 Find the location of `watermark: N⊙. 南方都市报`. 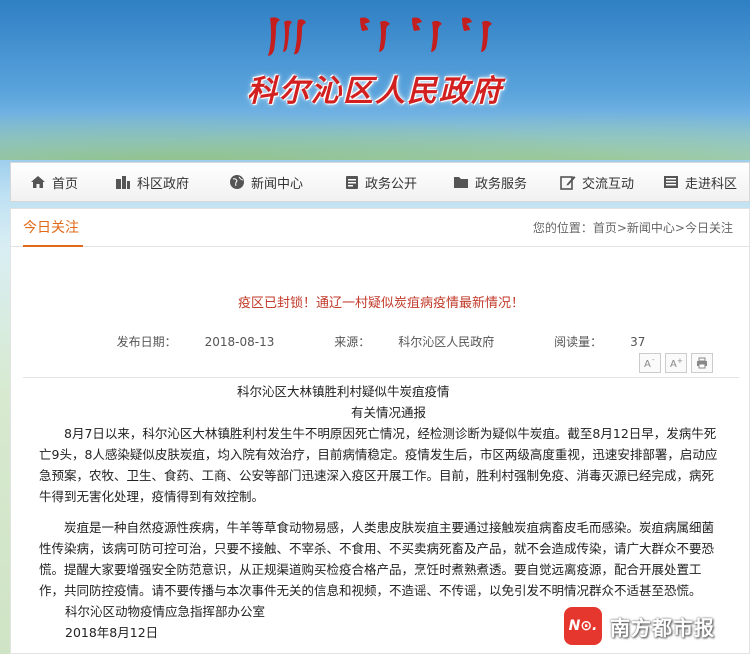

watermark: N⊙. 南方都市报 is located at coordinates (639, 626).